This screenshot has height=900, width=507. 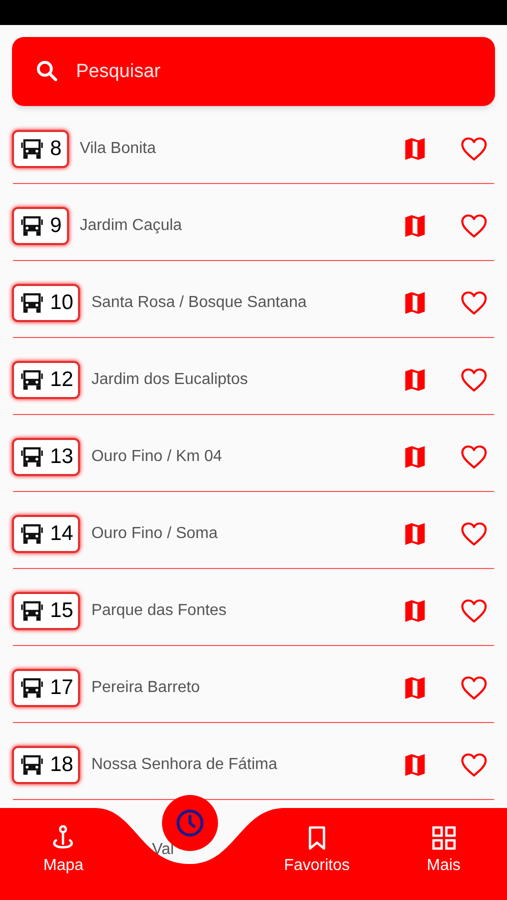 What do you see at coordinates (246, 534) in the screenshot?
I see `route-name: Ouro Fino / Soma` at bounding box center [246, 534].